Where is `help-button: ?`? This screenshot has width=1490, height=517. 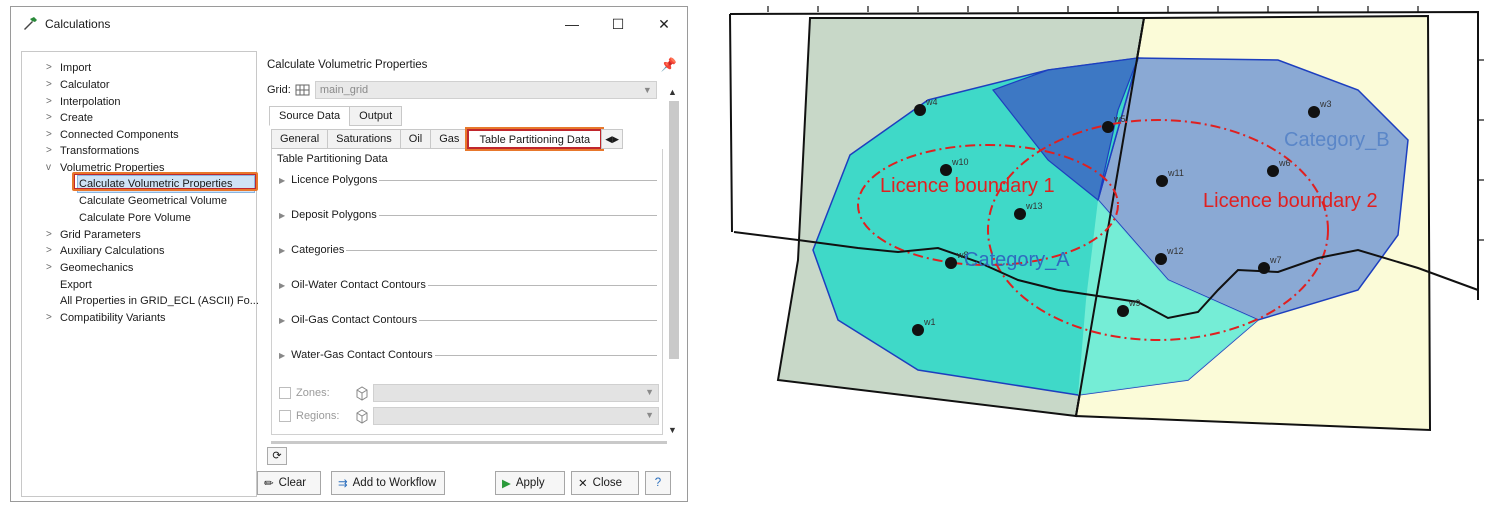 help-button: ? is located at coordinates (658, 483).